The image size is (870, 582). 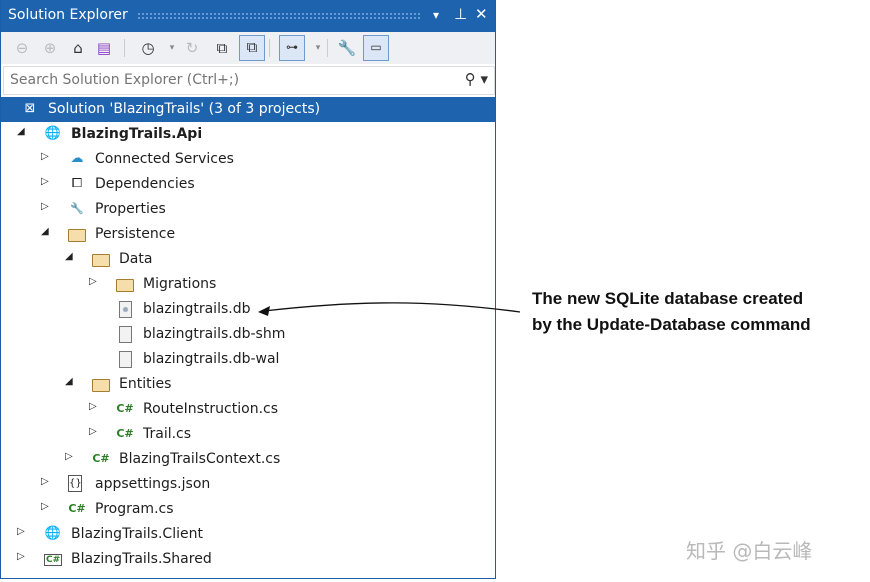 I want to click on watermark: 知乎 @白云峰, so click(x=749, y=551).